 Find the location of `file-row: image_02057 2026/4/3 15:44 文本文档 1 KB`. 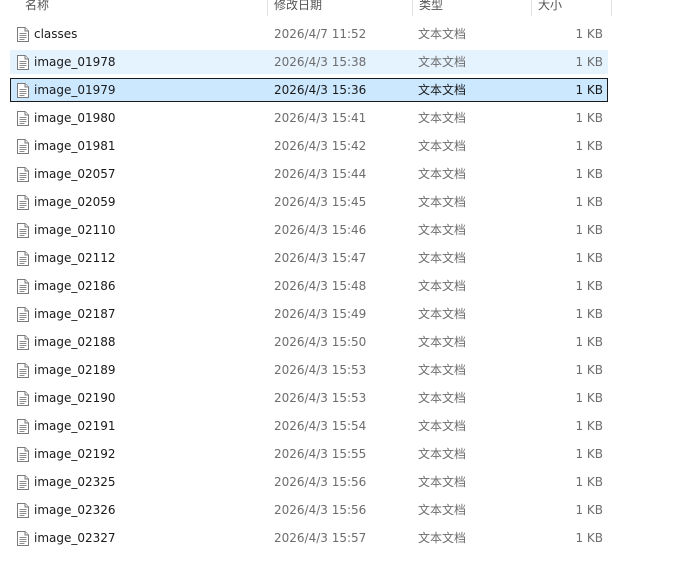

file-row: image_02057 2026/4/3 15:44 文本文档 1 KB is located at coordinates (309, 174).